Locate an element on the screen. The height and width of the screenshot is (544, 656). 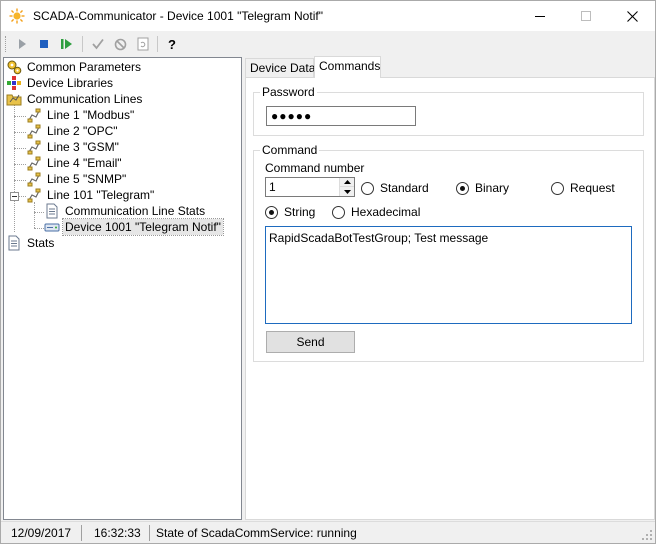
toolbar: ? is located at coordinates (328, 44).